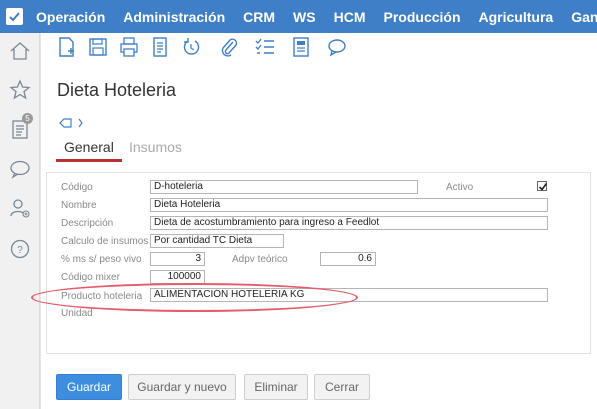 This screenshot has height=409, width=597. Describe the element at coordinates (101, 259) in the screenshot. I see `ms-peso-vivo-label: % ms s/ peso vivo` at that location.